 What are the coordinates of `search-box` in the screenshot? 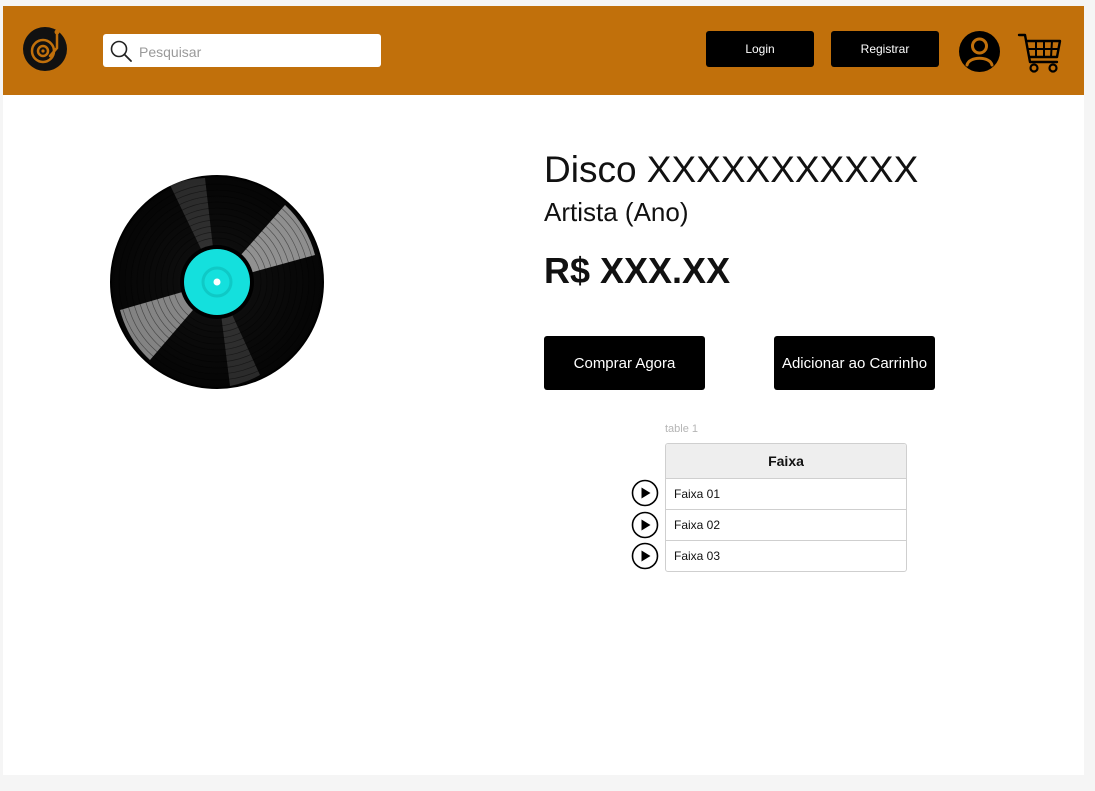 It's located at (242, 51).